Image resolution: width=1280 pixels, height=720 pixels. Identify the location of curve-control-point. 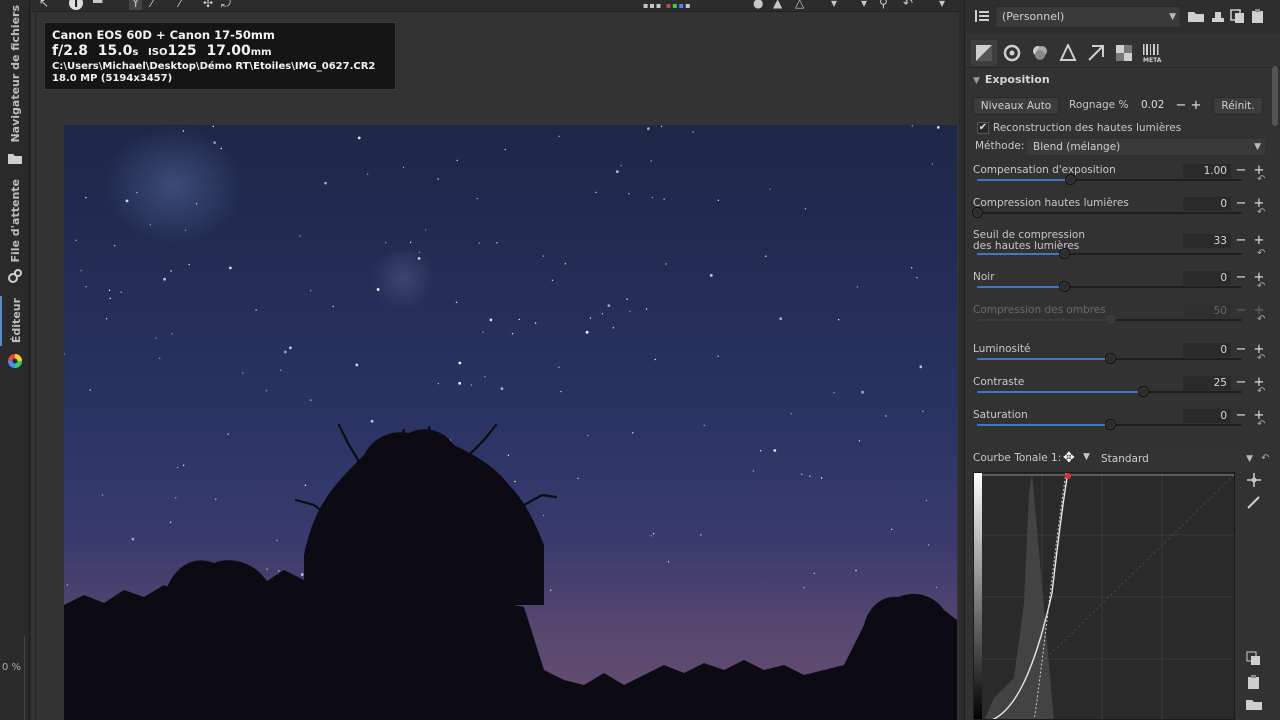
(1068, 476).